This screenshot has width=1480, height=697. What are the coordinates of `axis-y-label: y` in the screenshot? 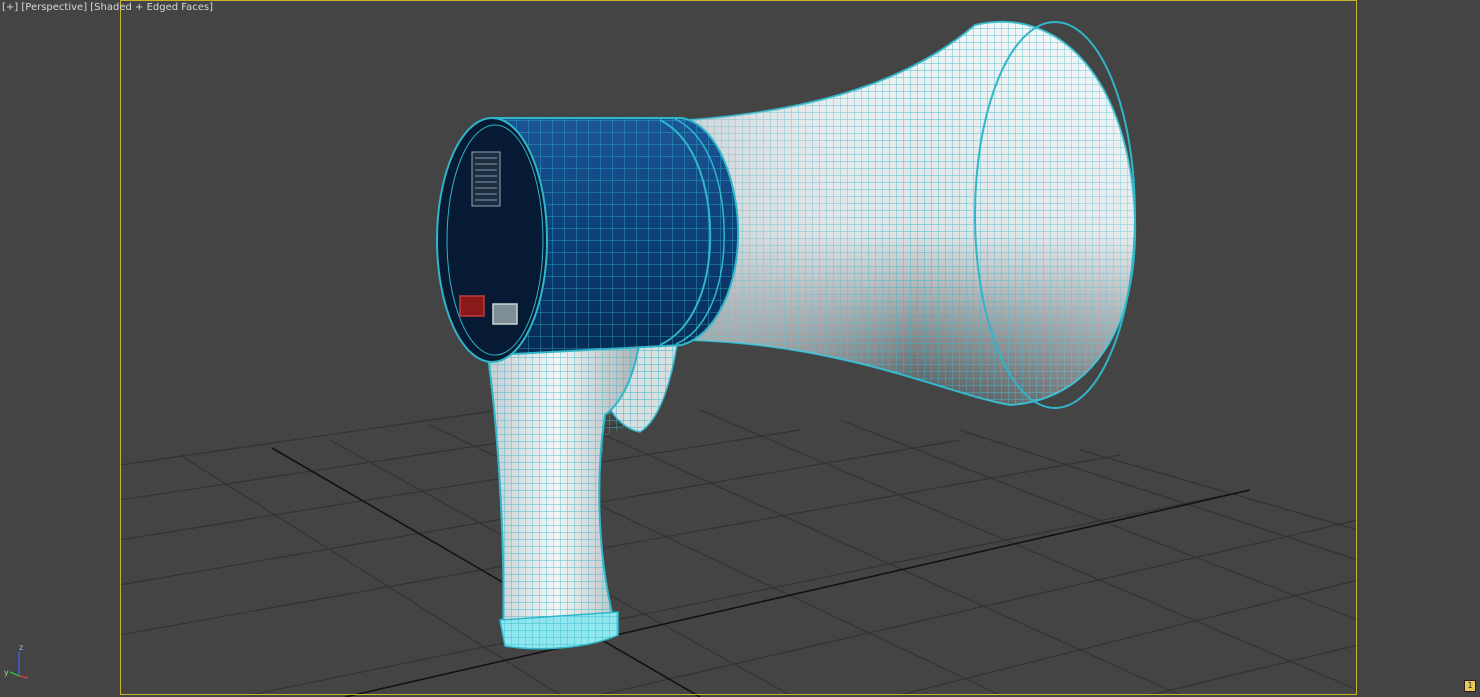 It's located at (6, 672).